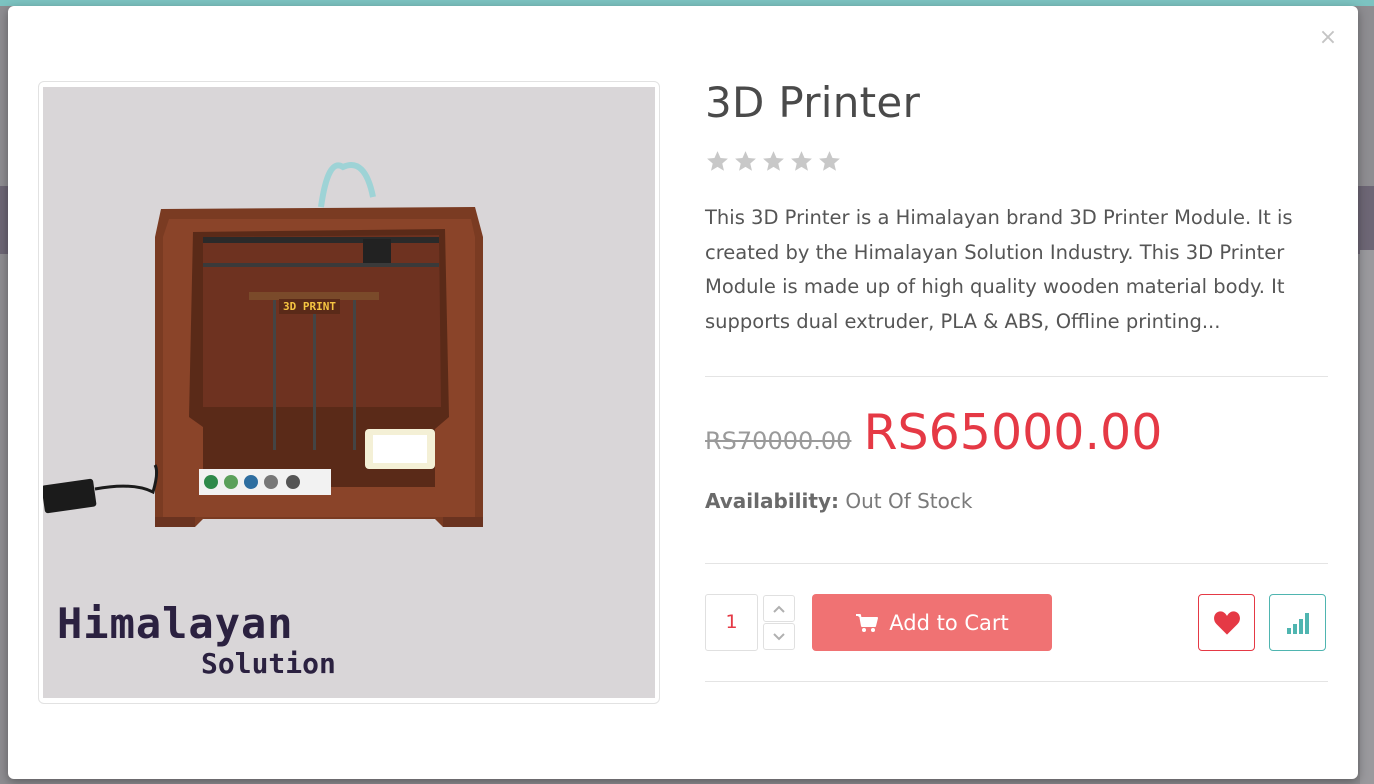 This screenshot has height=784, width=1374. I want to click on chevron-down-icon, so click(779, 636).